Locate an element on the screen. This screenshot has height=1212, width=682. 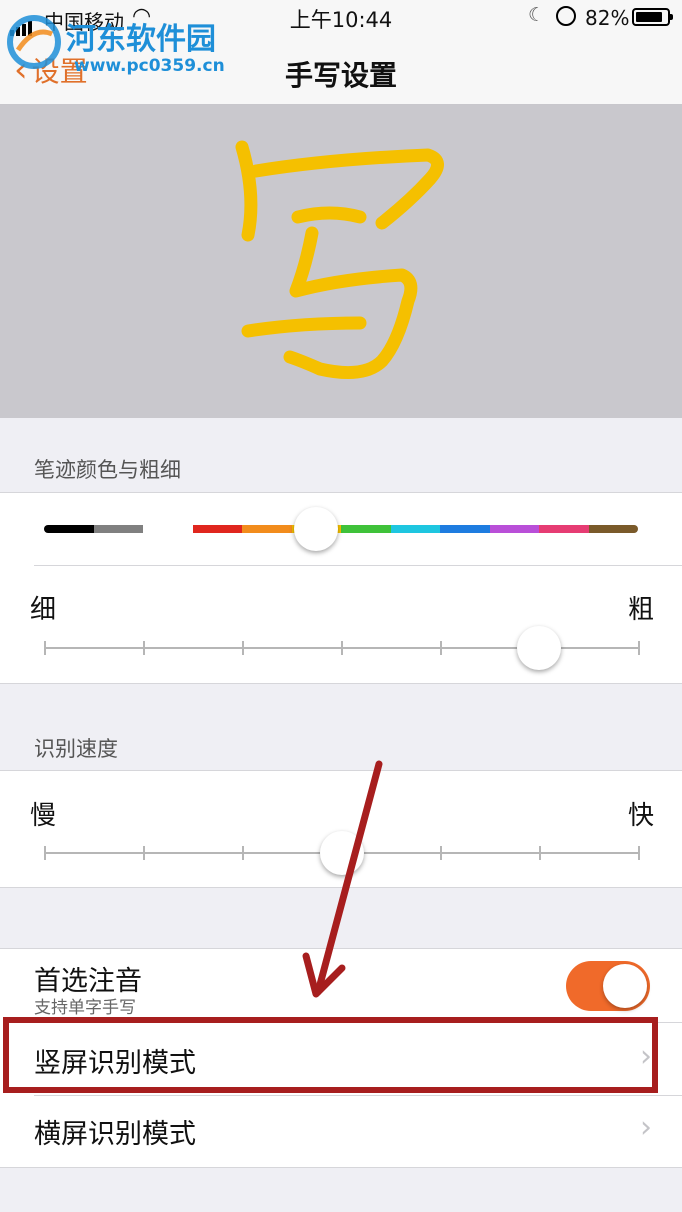
rotation-lock-icon is located at coordinates (566, 16).